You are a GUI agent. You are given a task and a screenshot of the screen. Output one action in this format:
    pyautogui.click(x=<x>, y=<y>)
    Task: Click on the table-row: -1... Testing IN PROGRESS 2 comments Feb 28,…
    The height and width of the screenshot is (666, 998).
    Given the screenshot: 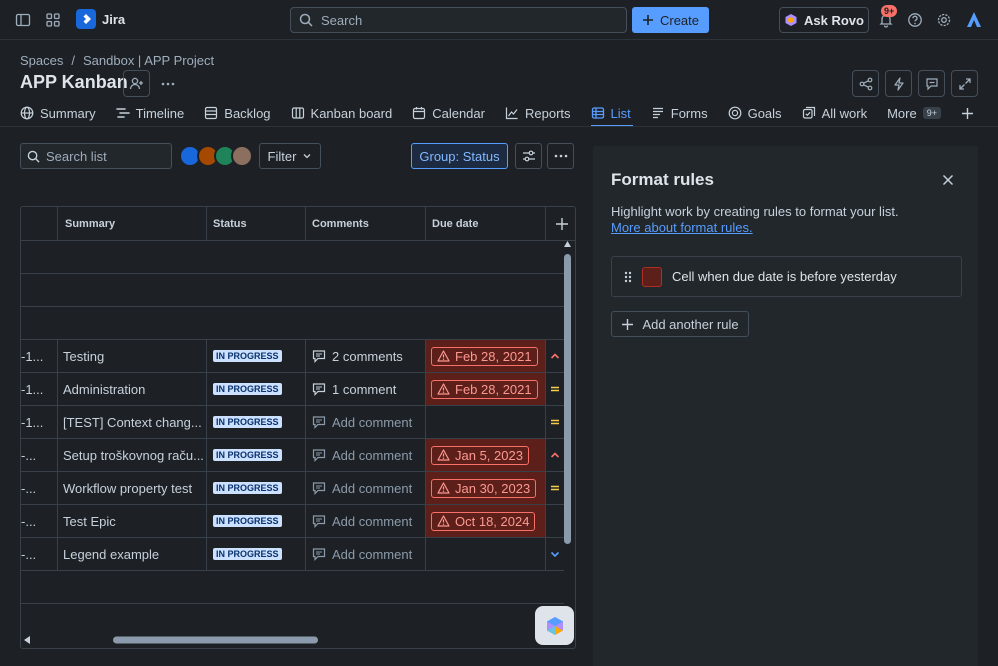 What is the action you would take?
    pyautogui.click(x=292, y=356)
    